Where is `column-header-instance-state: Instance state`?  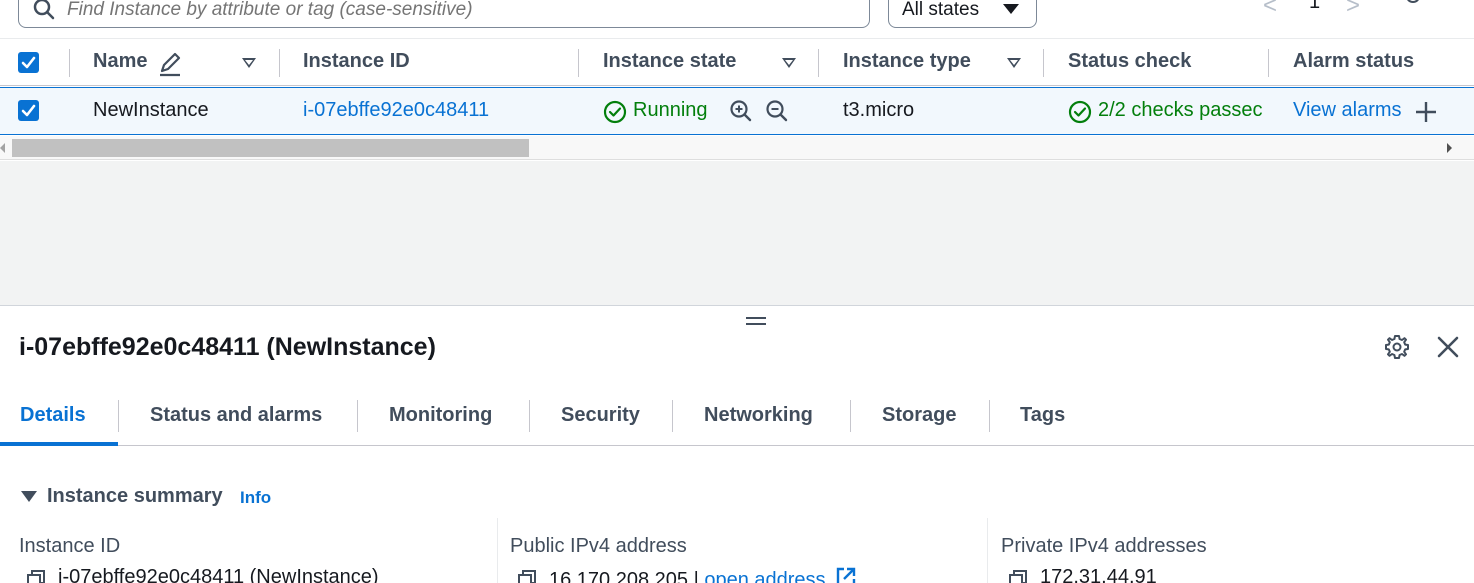 column-header-instance-state: Instance state is located at coordinates (669, 61).